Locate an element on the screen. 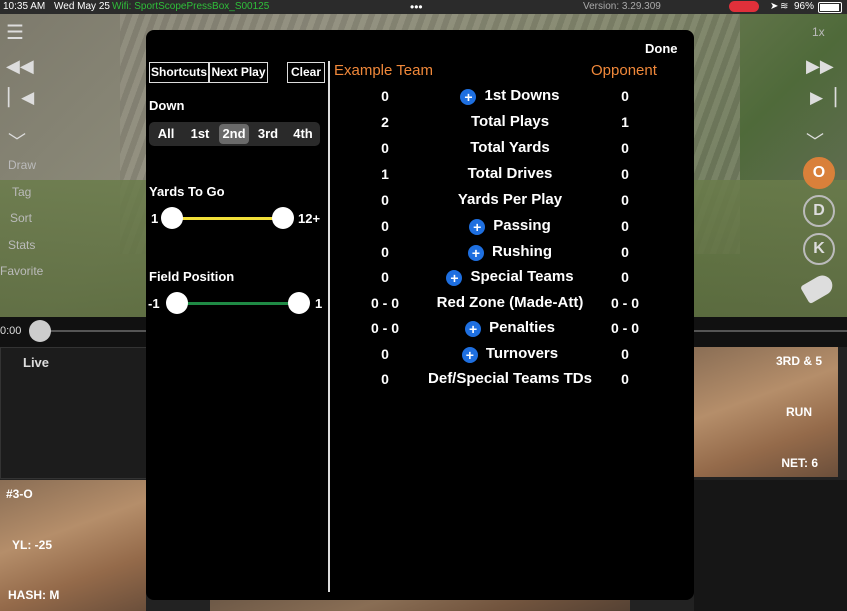  stat-label: Total Plays is located at coordinates (510, 121).